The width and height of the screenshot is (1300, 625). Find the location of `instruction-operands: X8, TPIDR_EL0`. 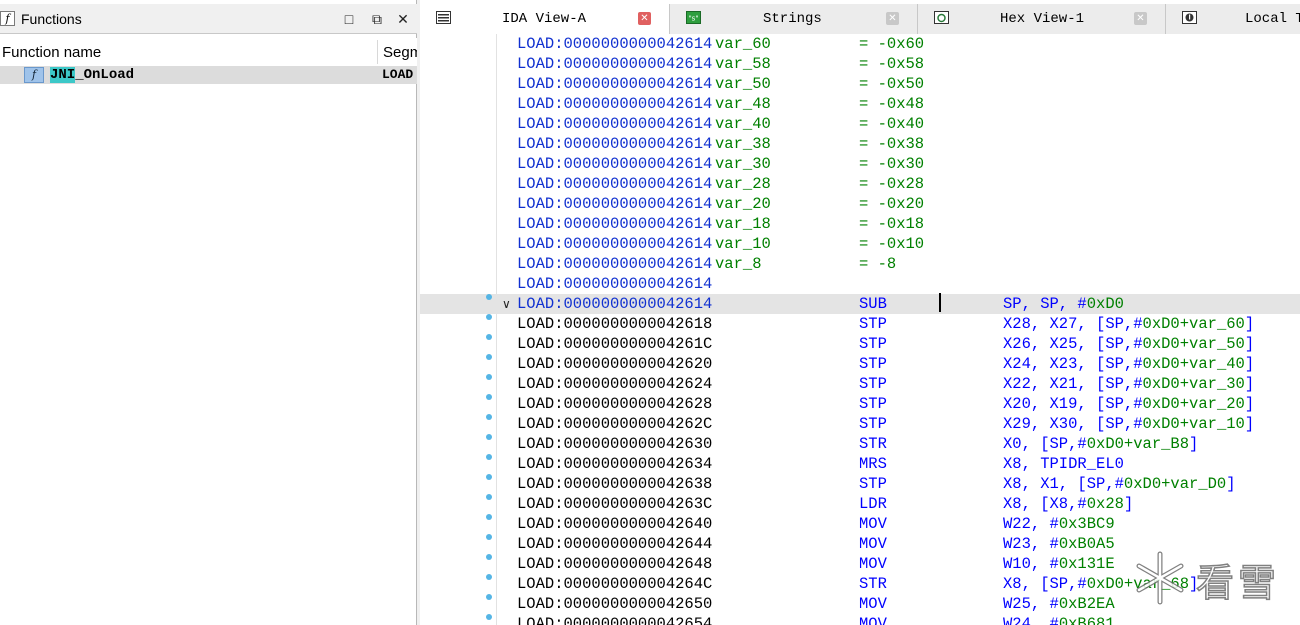

instruction-operands: X8, TPIDR_EL0 is located at coordinates (1063, 464).